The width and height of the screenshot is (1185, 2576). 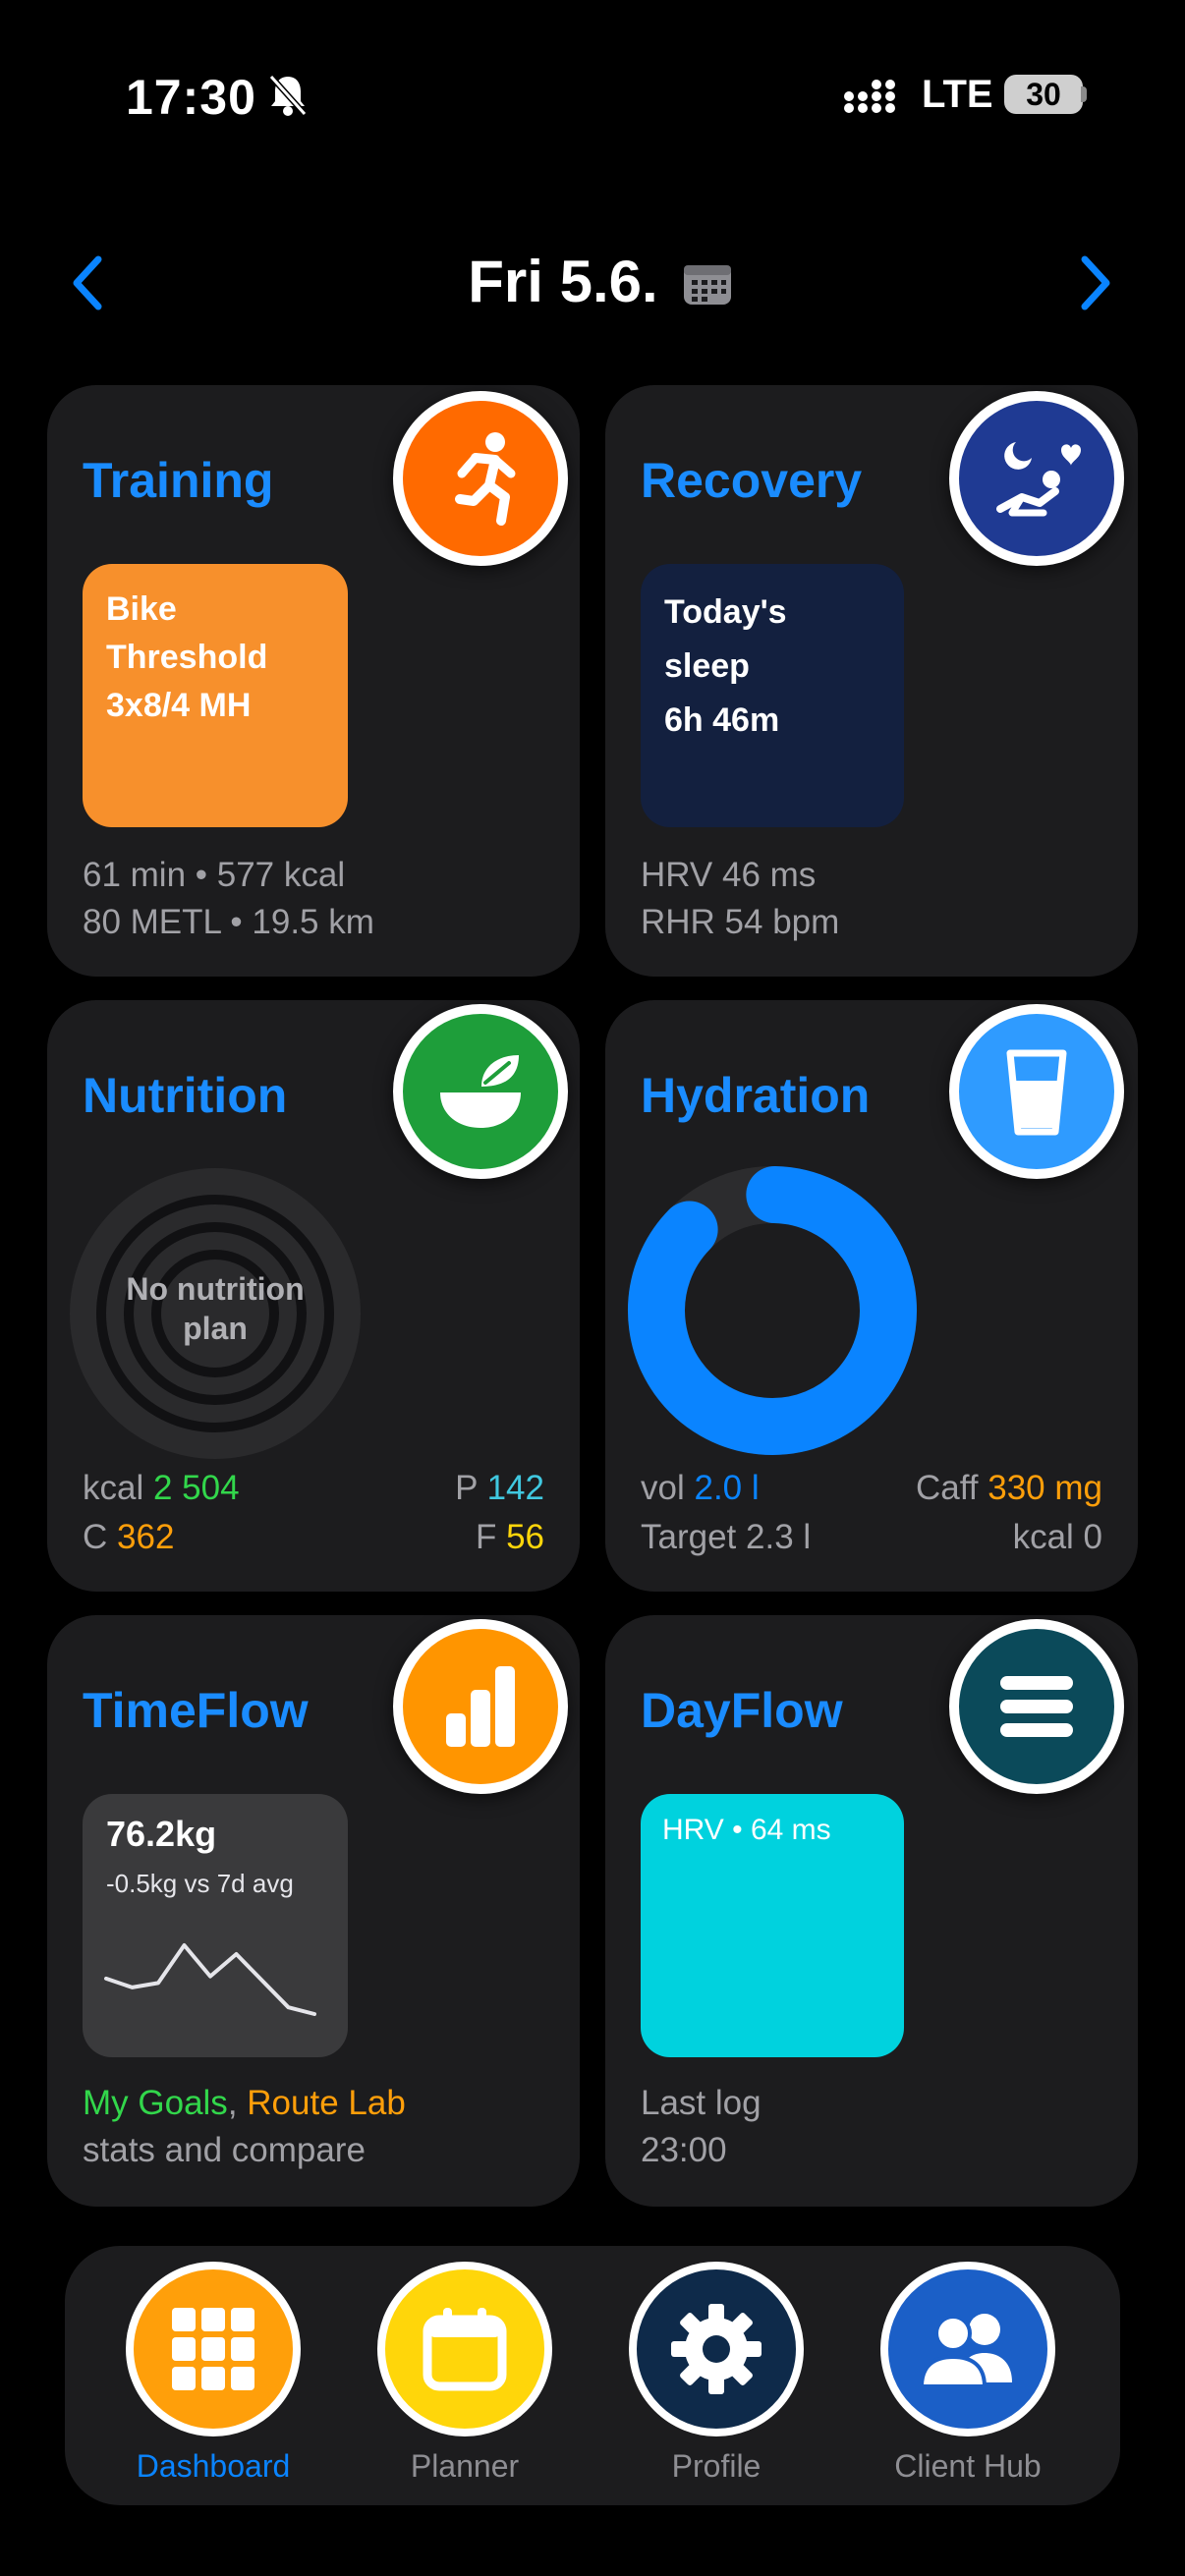 I want to click on grid-icon, so click(x=213, y=2349).